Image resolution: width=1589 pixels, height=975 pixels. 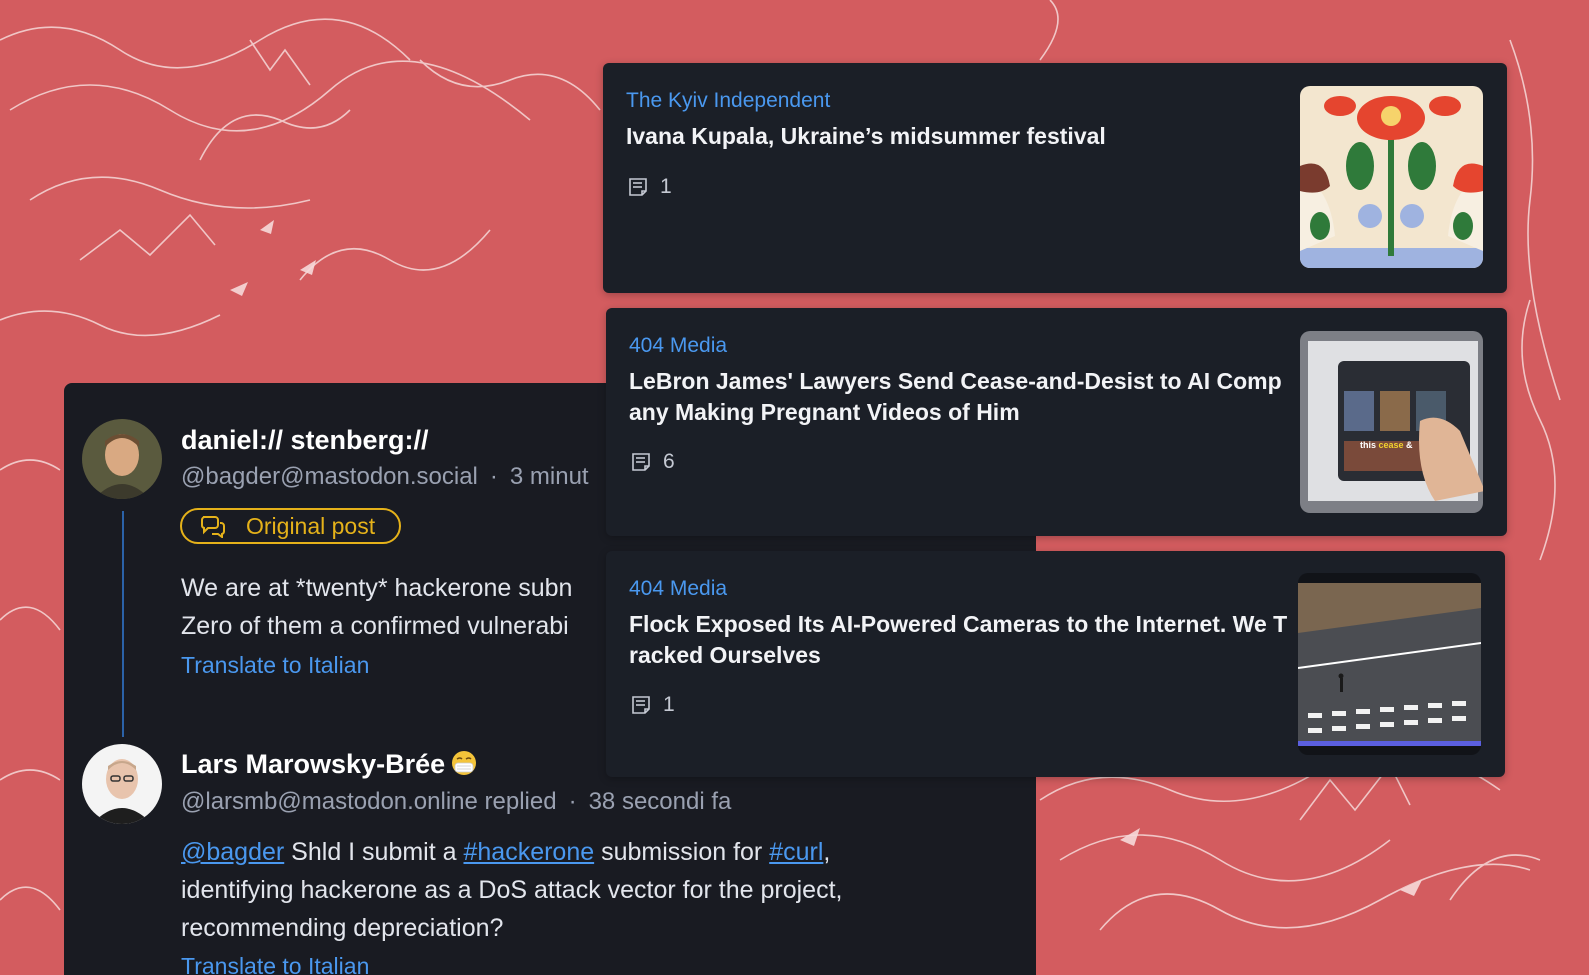 What do you see at coordinates (329, 476) in the screenshot?
I see `post-author-handle: @bagder@mastodon.social` at bounding box center [329, 476].